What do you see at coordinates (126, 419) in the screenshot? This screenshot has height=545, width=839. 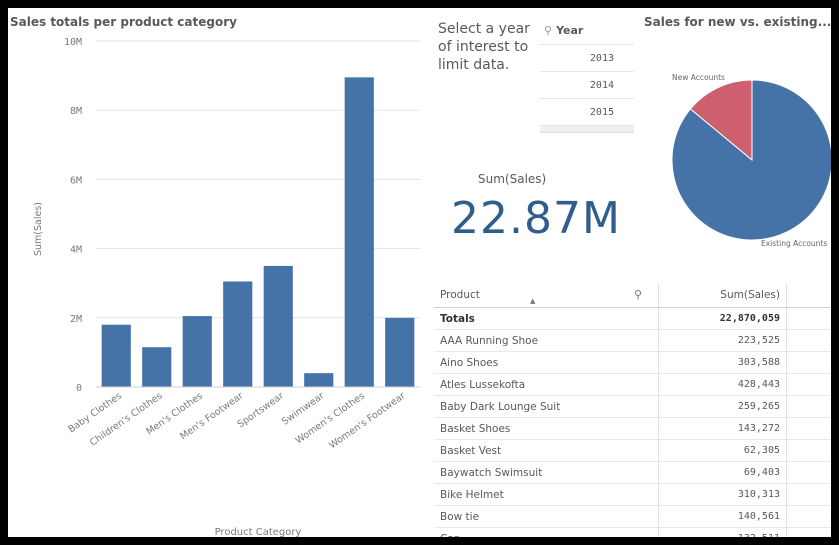 I see `x-tick-label: Children's Clothes` at bounding box center [126, 419].